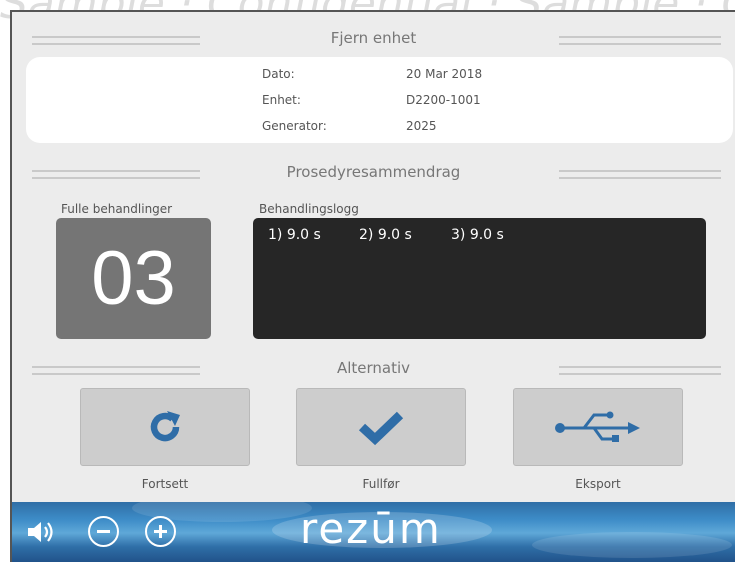  I want to click on log-entry: 1) 9.0 s, so click(294, 235).